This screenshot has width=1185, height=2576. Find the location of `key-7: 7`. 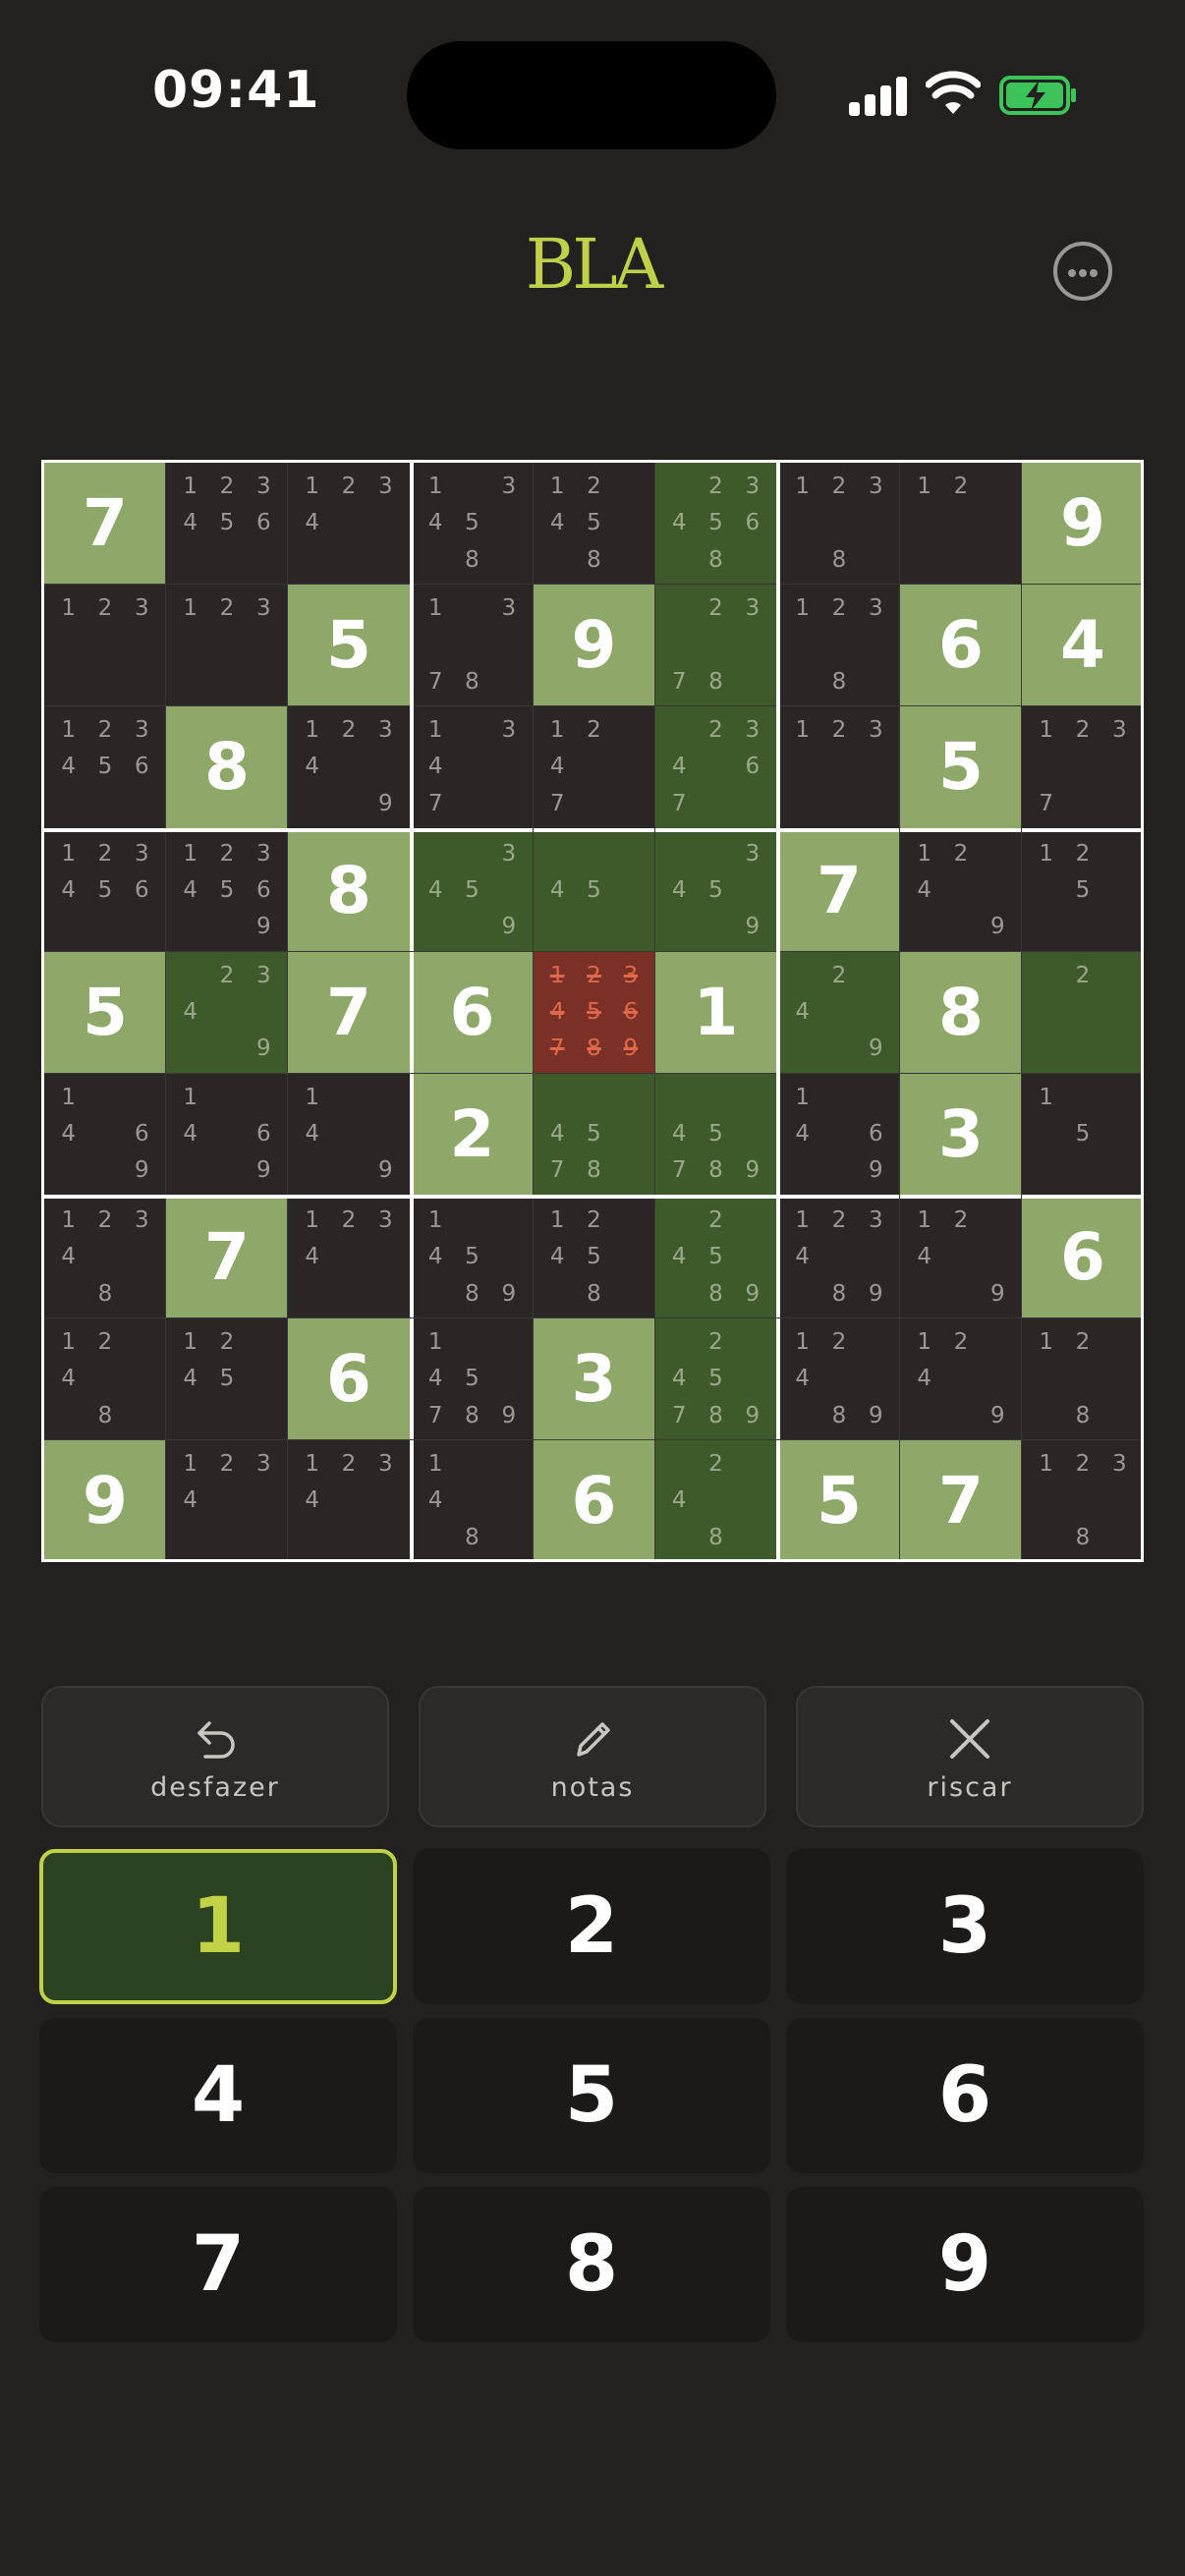

key-7: 7 is located at coordinates (218, 2264).